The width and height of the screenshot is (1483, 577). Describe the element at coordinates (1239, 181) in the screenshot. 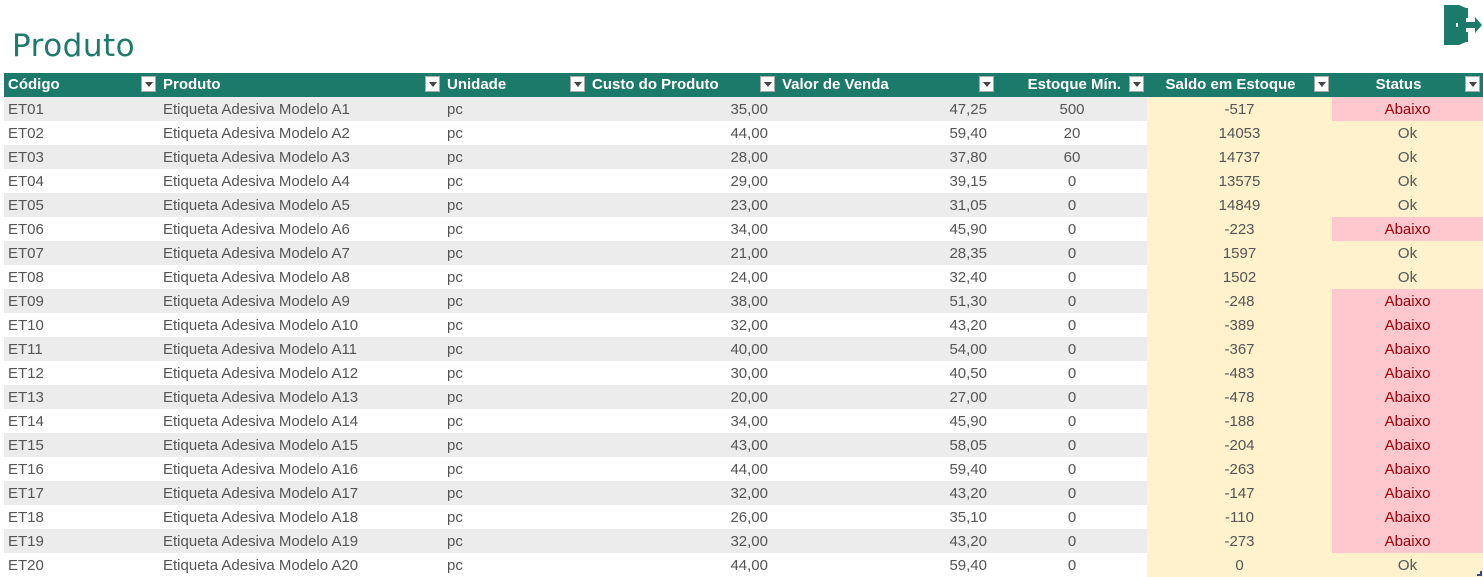

I see `cell-saldo: 13575` at that location.